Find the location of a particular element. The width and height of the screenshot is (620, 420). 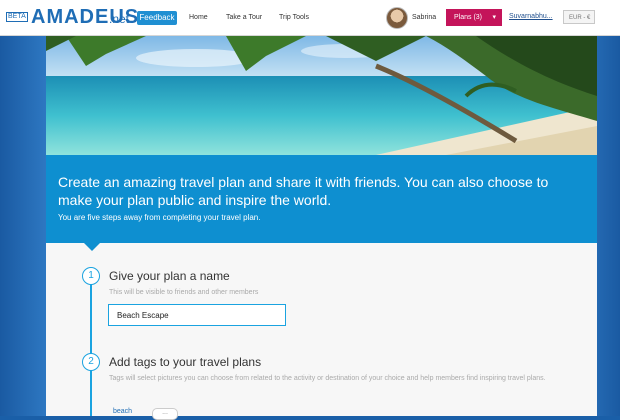

feedback-button: Feedback is located at coordinates (157, 18).